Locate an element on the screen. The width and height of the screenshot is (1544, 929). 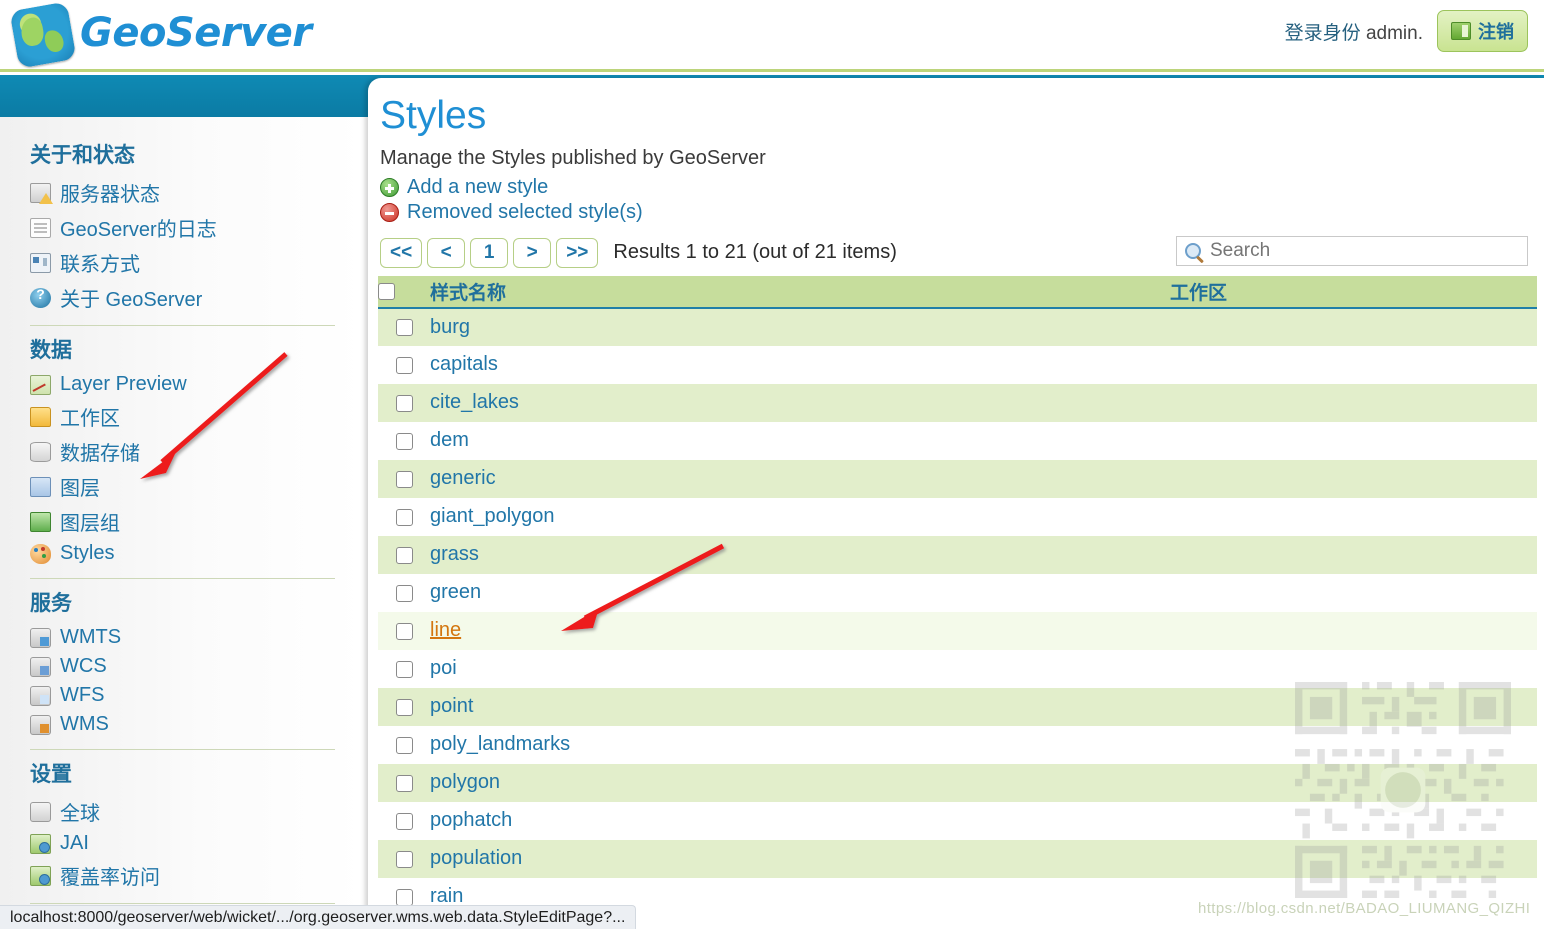
table-row: pophatch is located at coordinates (957, 820).